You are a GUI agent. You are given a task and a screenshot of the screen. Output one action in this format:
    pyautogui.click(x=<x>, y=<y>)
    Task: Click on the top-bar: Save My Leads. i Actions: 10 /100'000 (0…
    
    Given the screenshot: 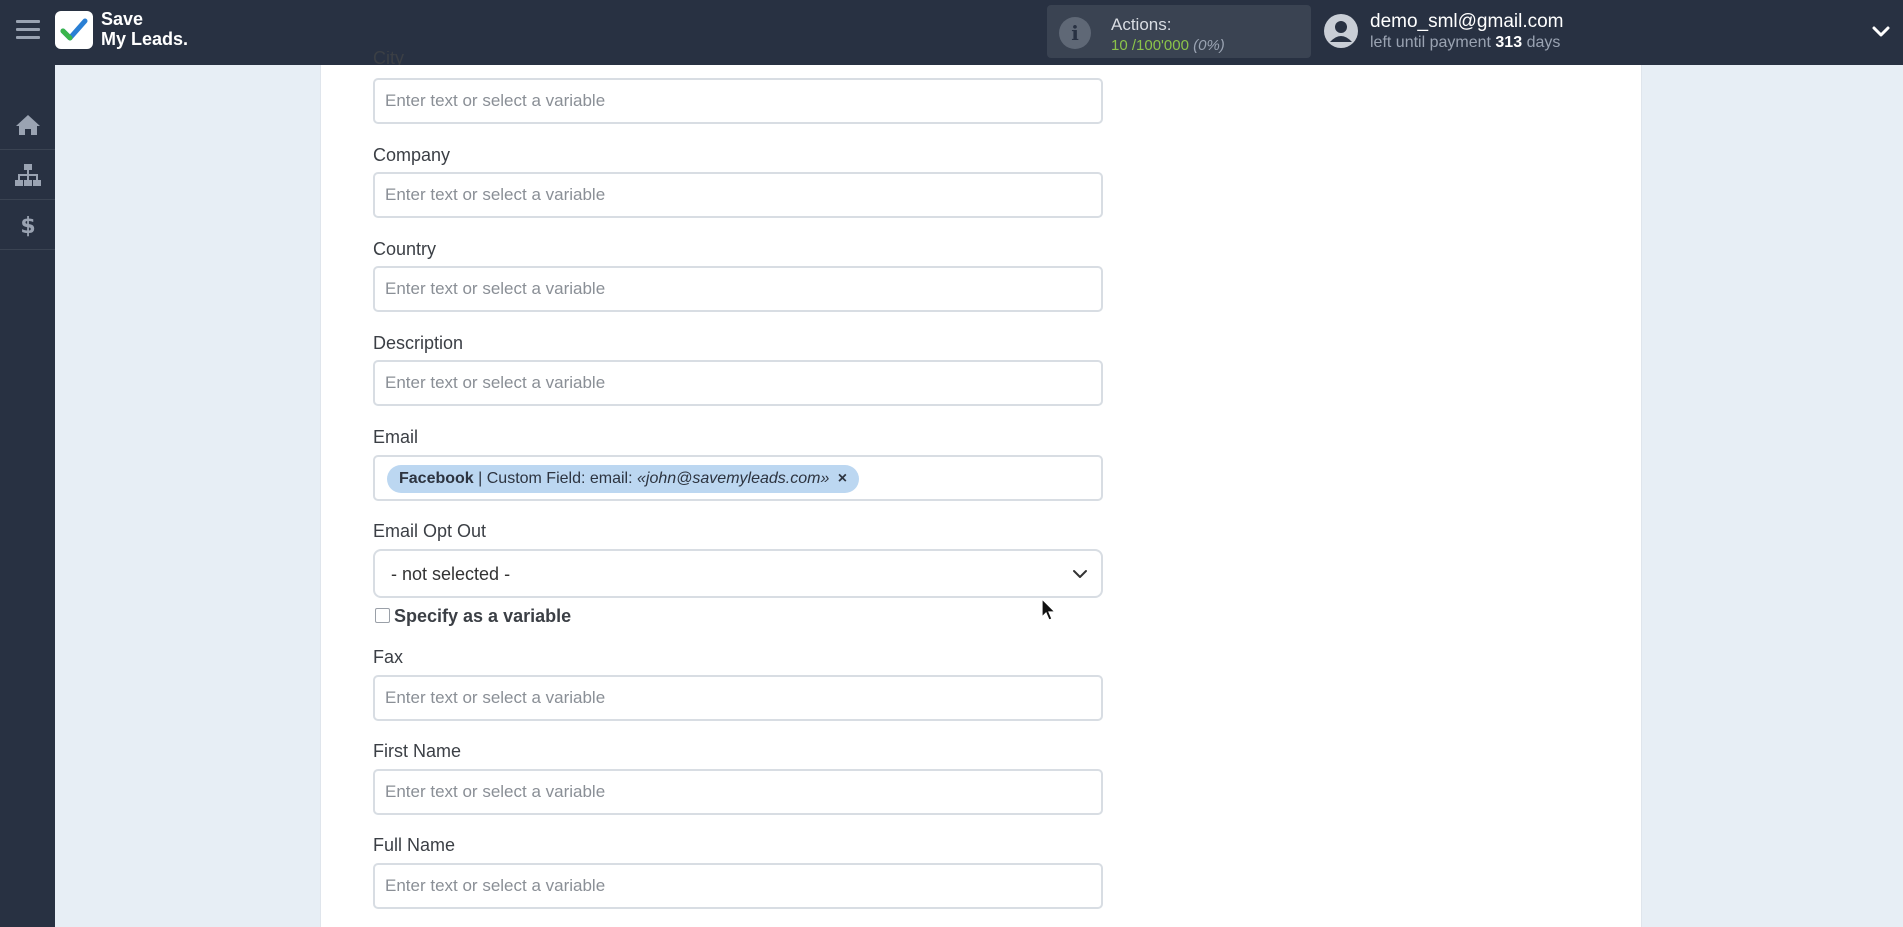 What is the action you would take?
    pyautogui.click(x=951, y=32)
    